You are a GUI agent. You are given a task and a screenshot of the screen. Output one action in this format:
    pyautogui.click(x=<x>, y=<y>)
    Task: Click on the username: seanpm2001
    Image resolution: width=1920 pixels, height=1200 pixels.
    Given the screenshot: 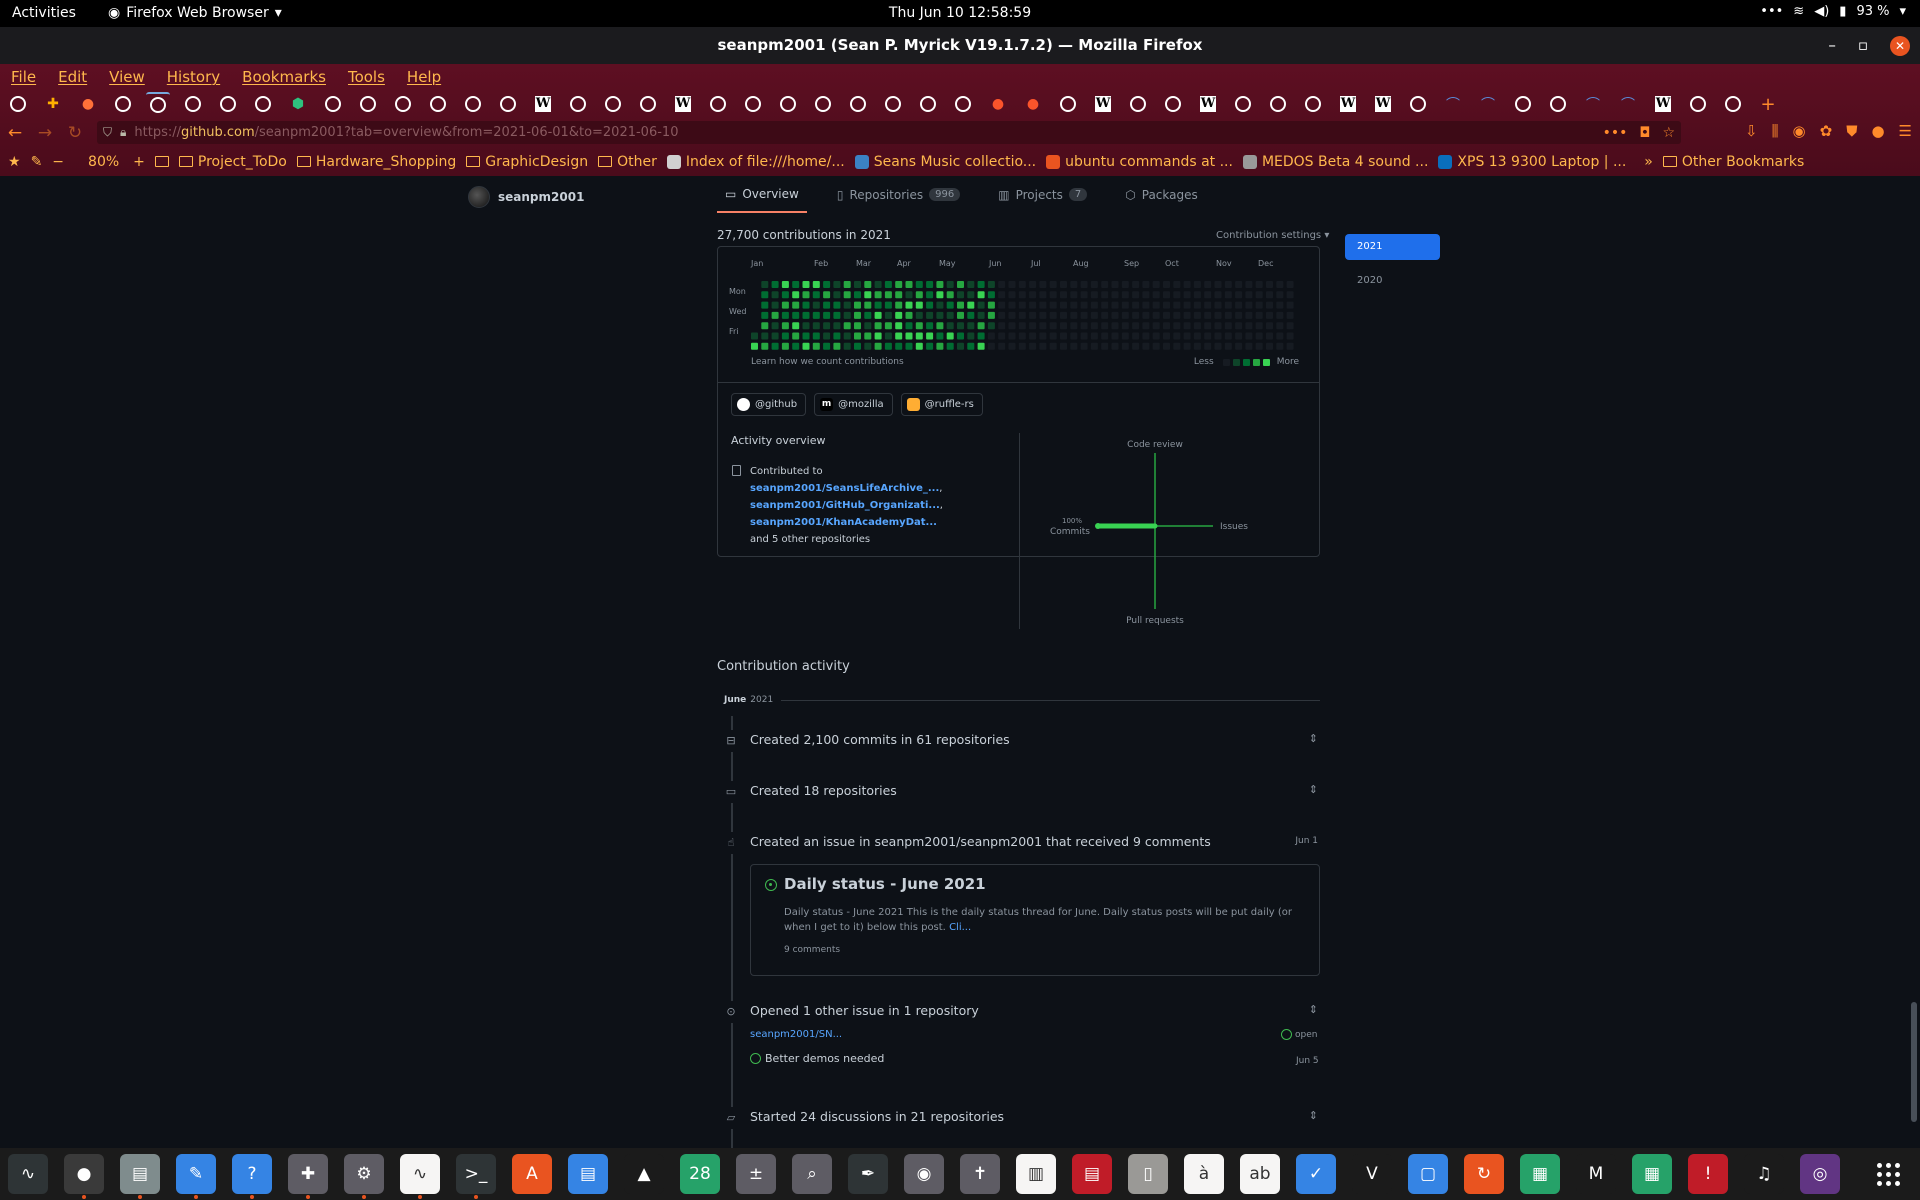 What is the action you would take?
    pyautogui.click(x=541, y=197)
    